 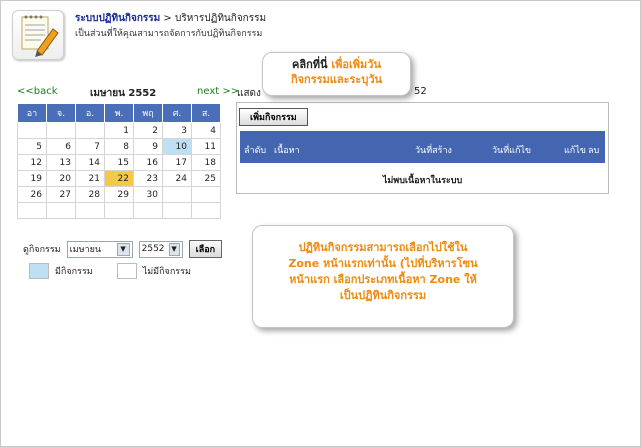 I want to click on callout-bottom-line: Zone หน้าแรกเท่านั้น (ไปที่บริหารโซน, so click(x=383, y=263).